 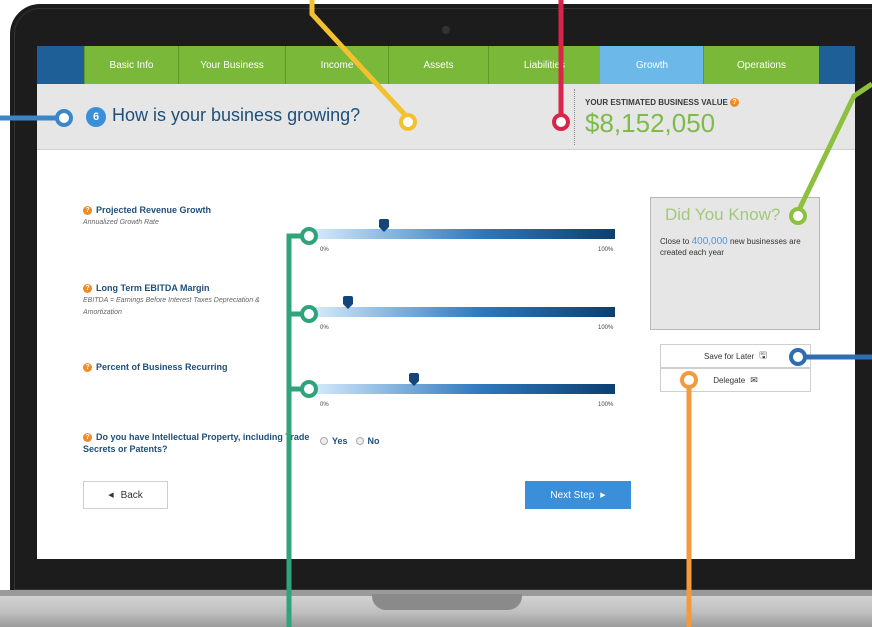 What do you see at coordinates (336, 65) in the screenshot?
I see `tab-income: Income` at bounding box center [336, 65].